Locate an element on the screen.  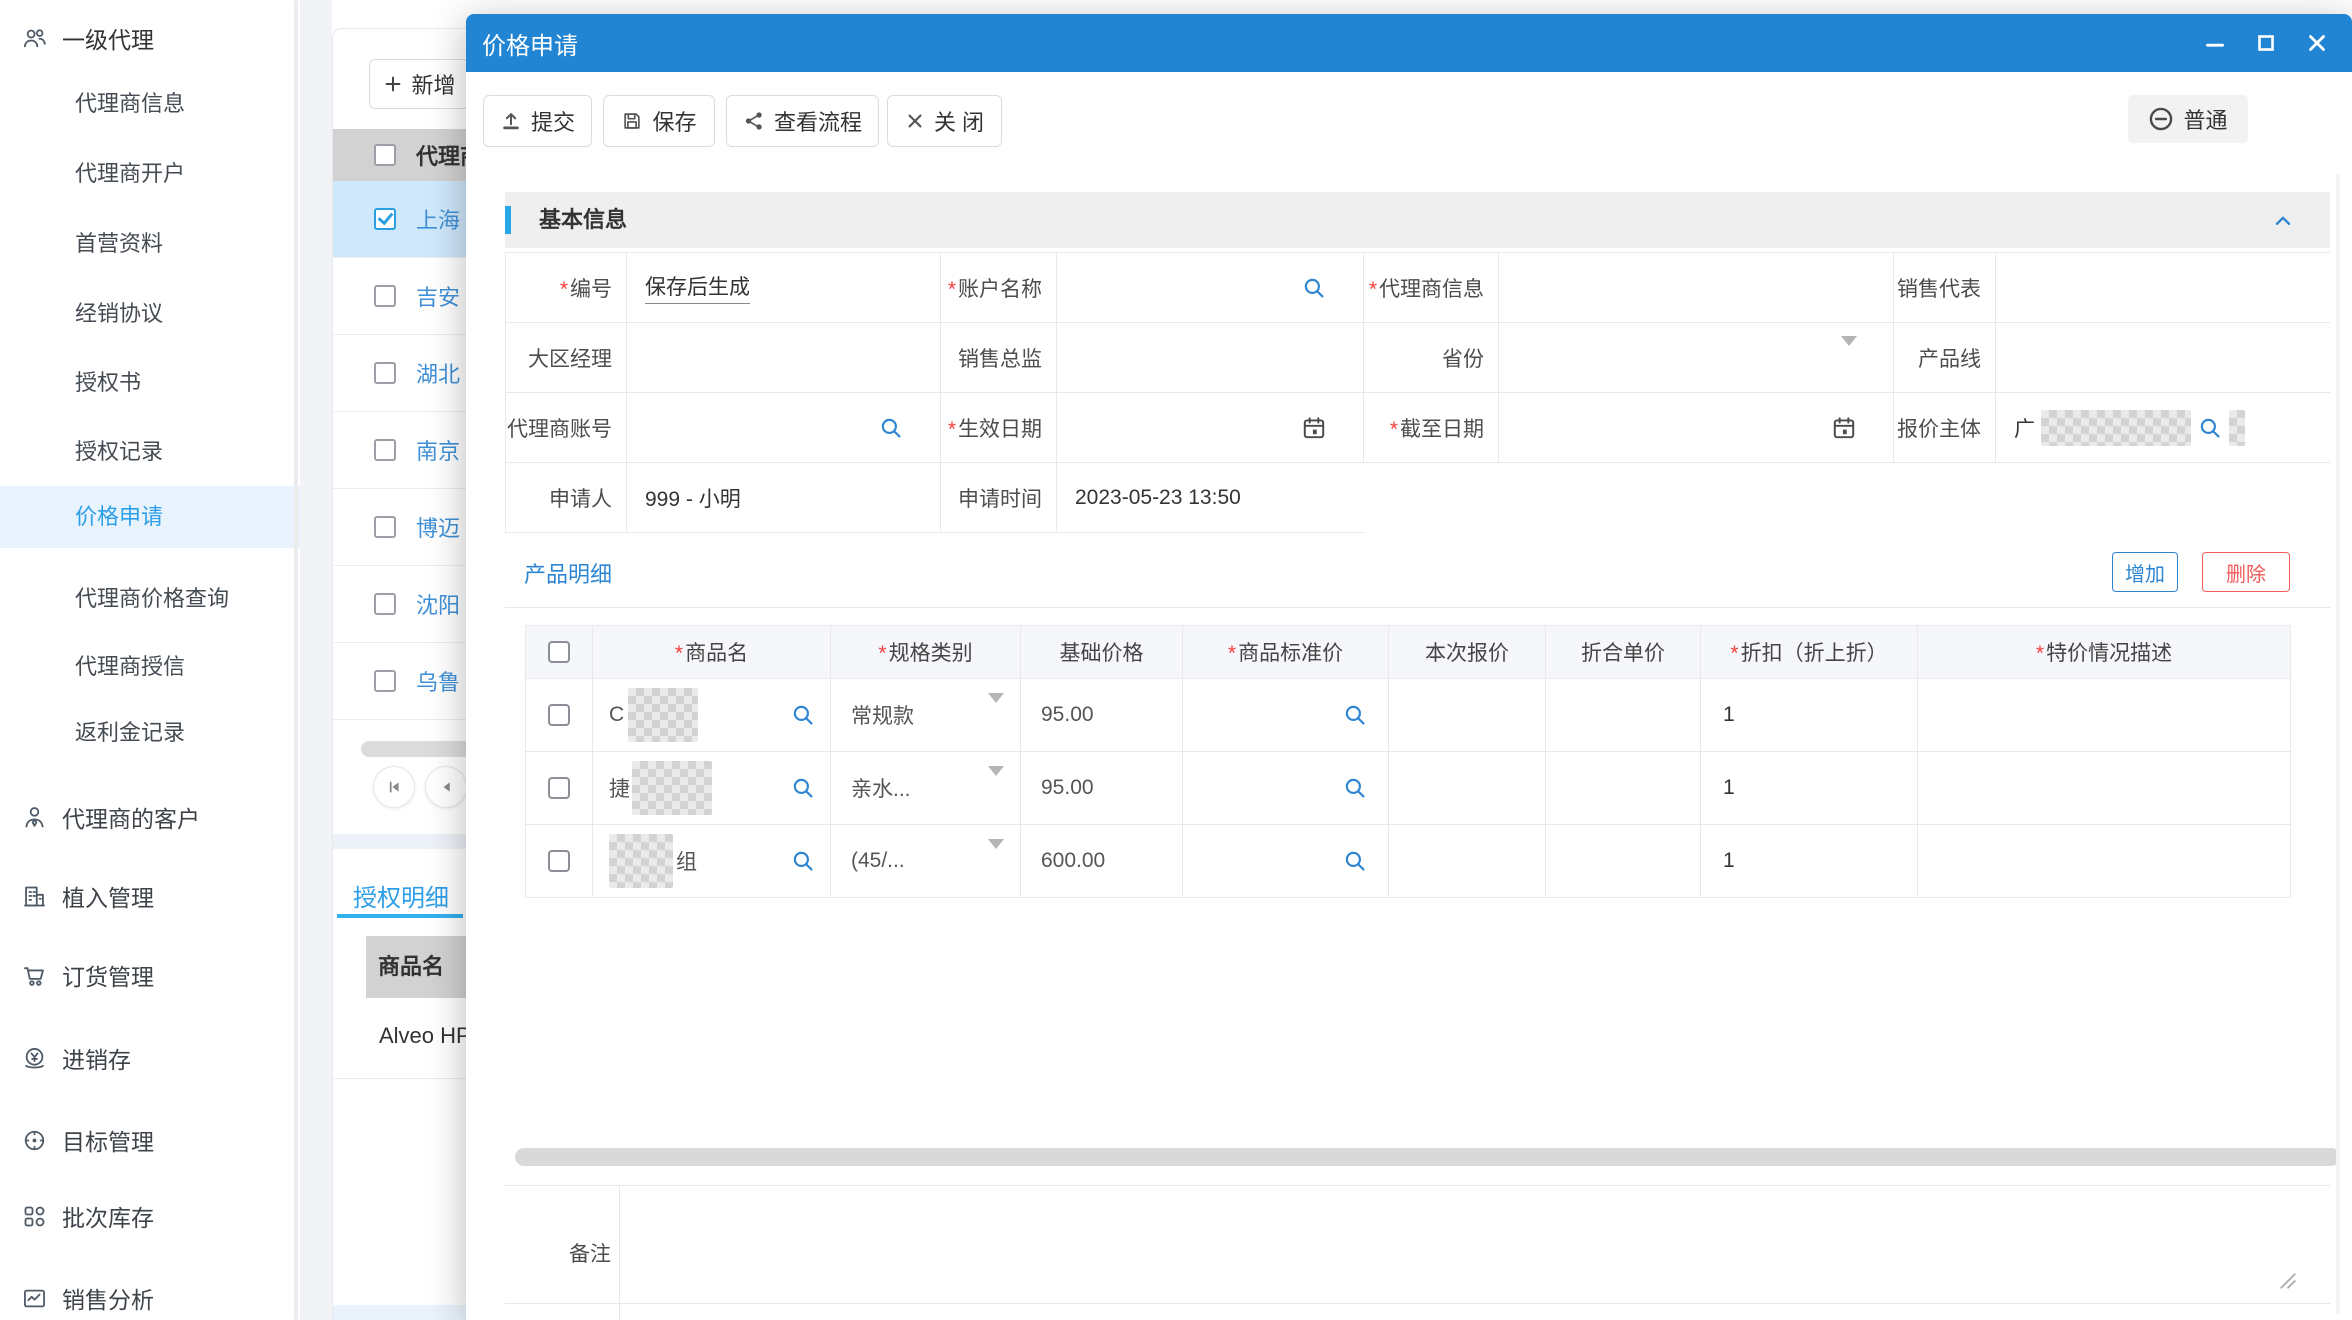
submit-button: 提交 is located at coordinates (537, 121).